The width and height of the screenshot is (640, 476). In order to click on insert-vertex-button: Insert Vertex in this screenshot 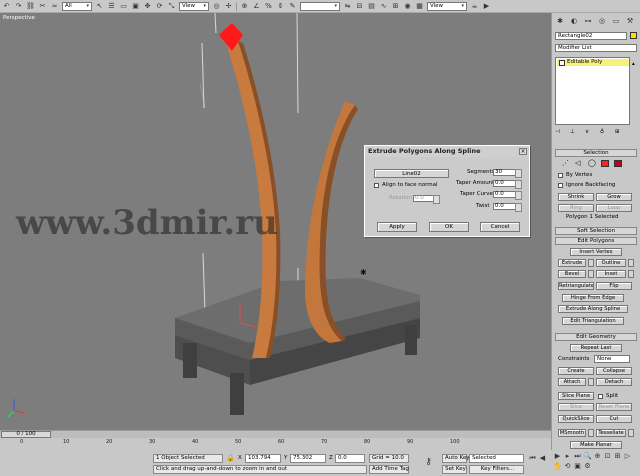, I will do `click(596, 252)`.